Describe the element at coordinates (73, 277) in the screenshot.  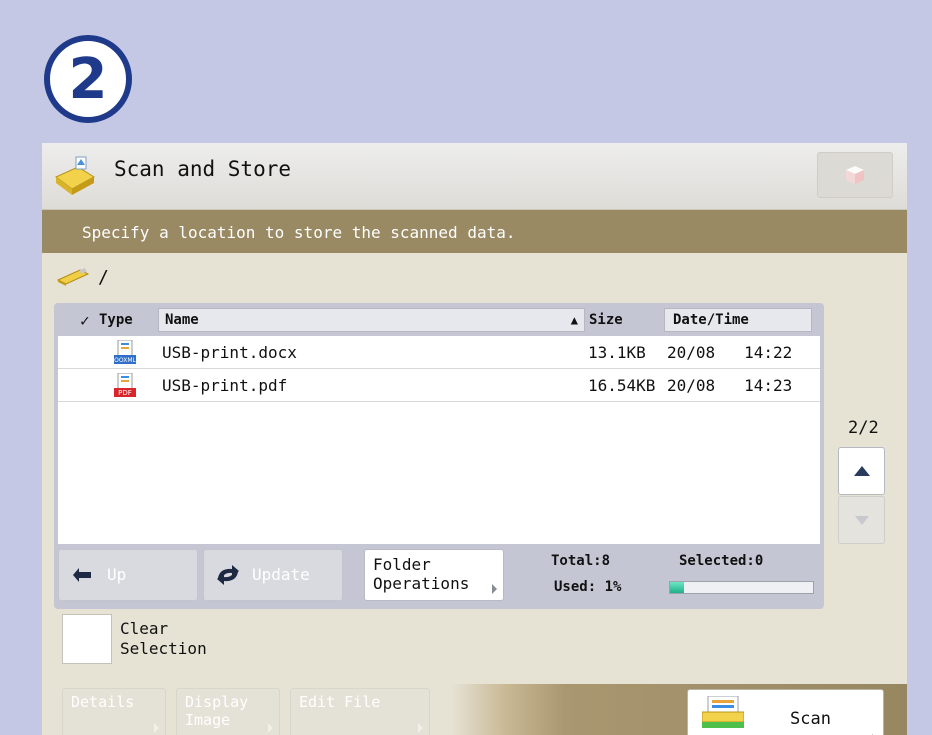
I see `usb-memory-icon` at that location.